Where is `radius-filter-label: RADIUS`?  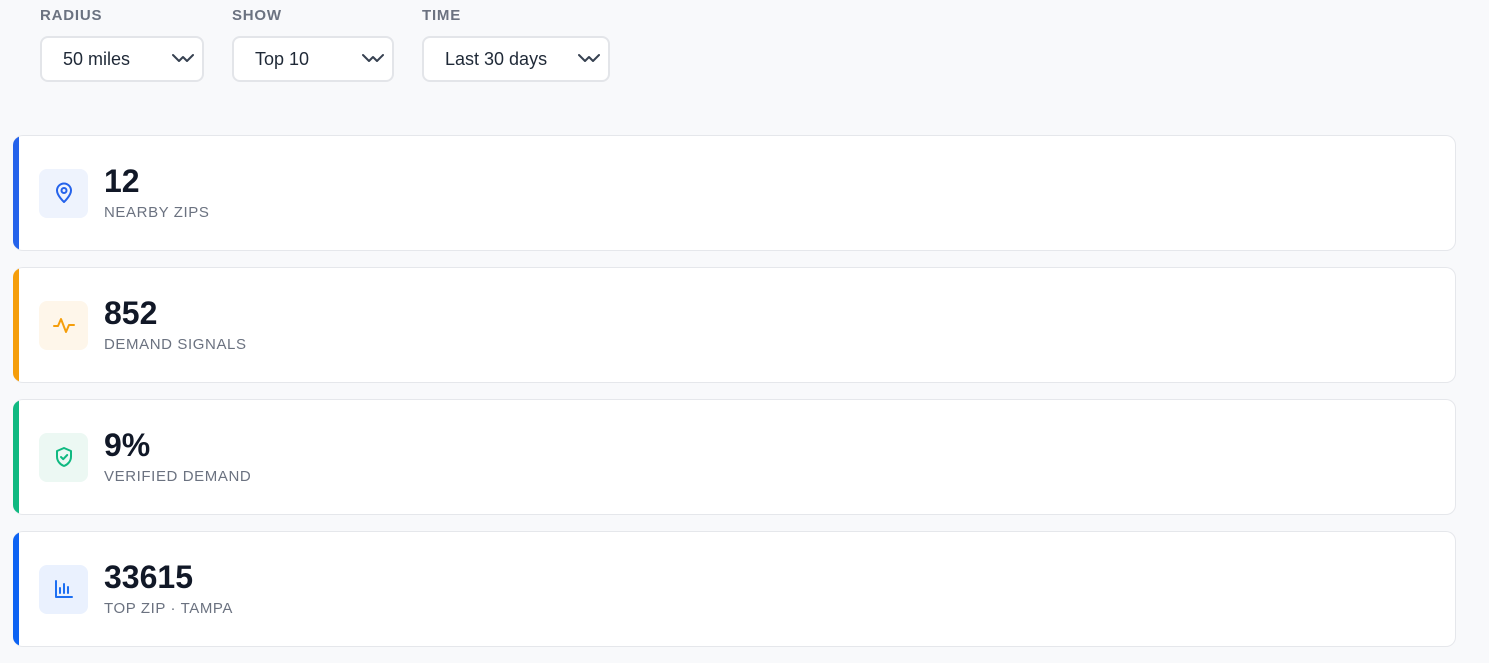 radius-filter-label: RADIUS is located at coordinates (71, 15).